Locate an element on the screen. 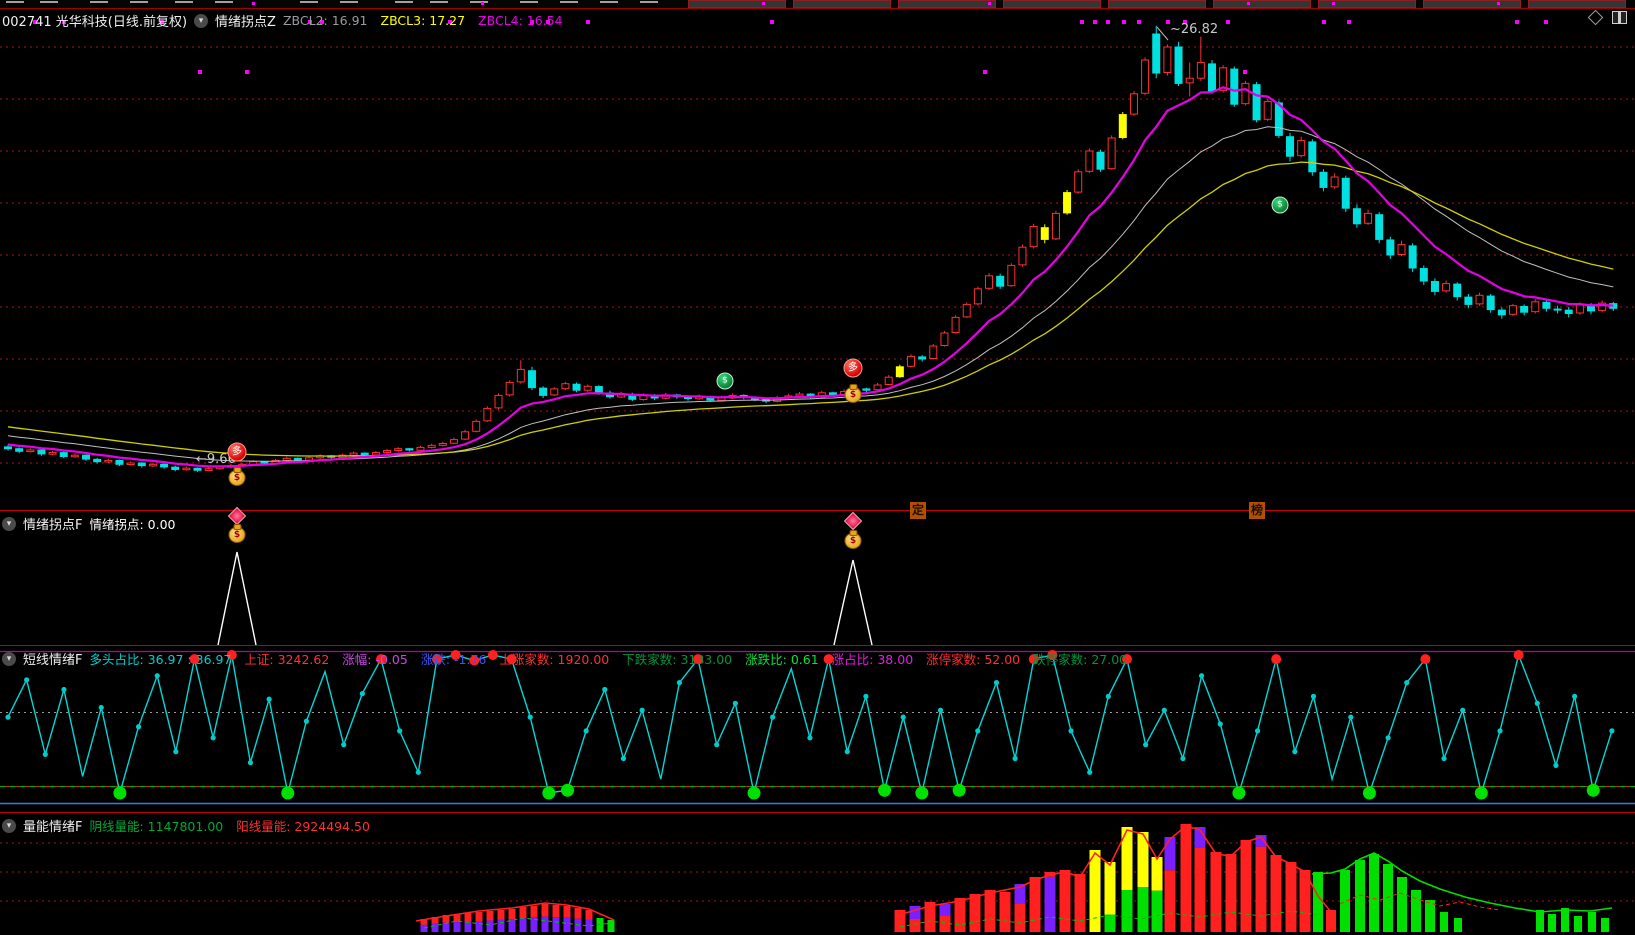 This screenshot has height=935, width=1635. stat-item: 涨停家数: 52.00 is located at coordinates (973, 659).